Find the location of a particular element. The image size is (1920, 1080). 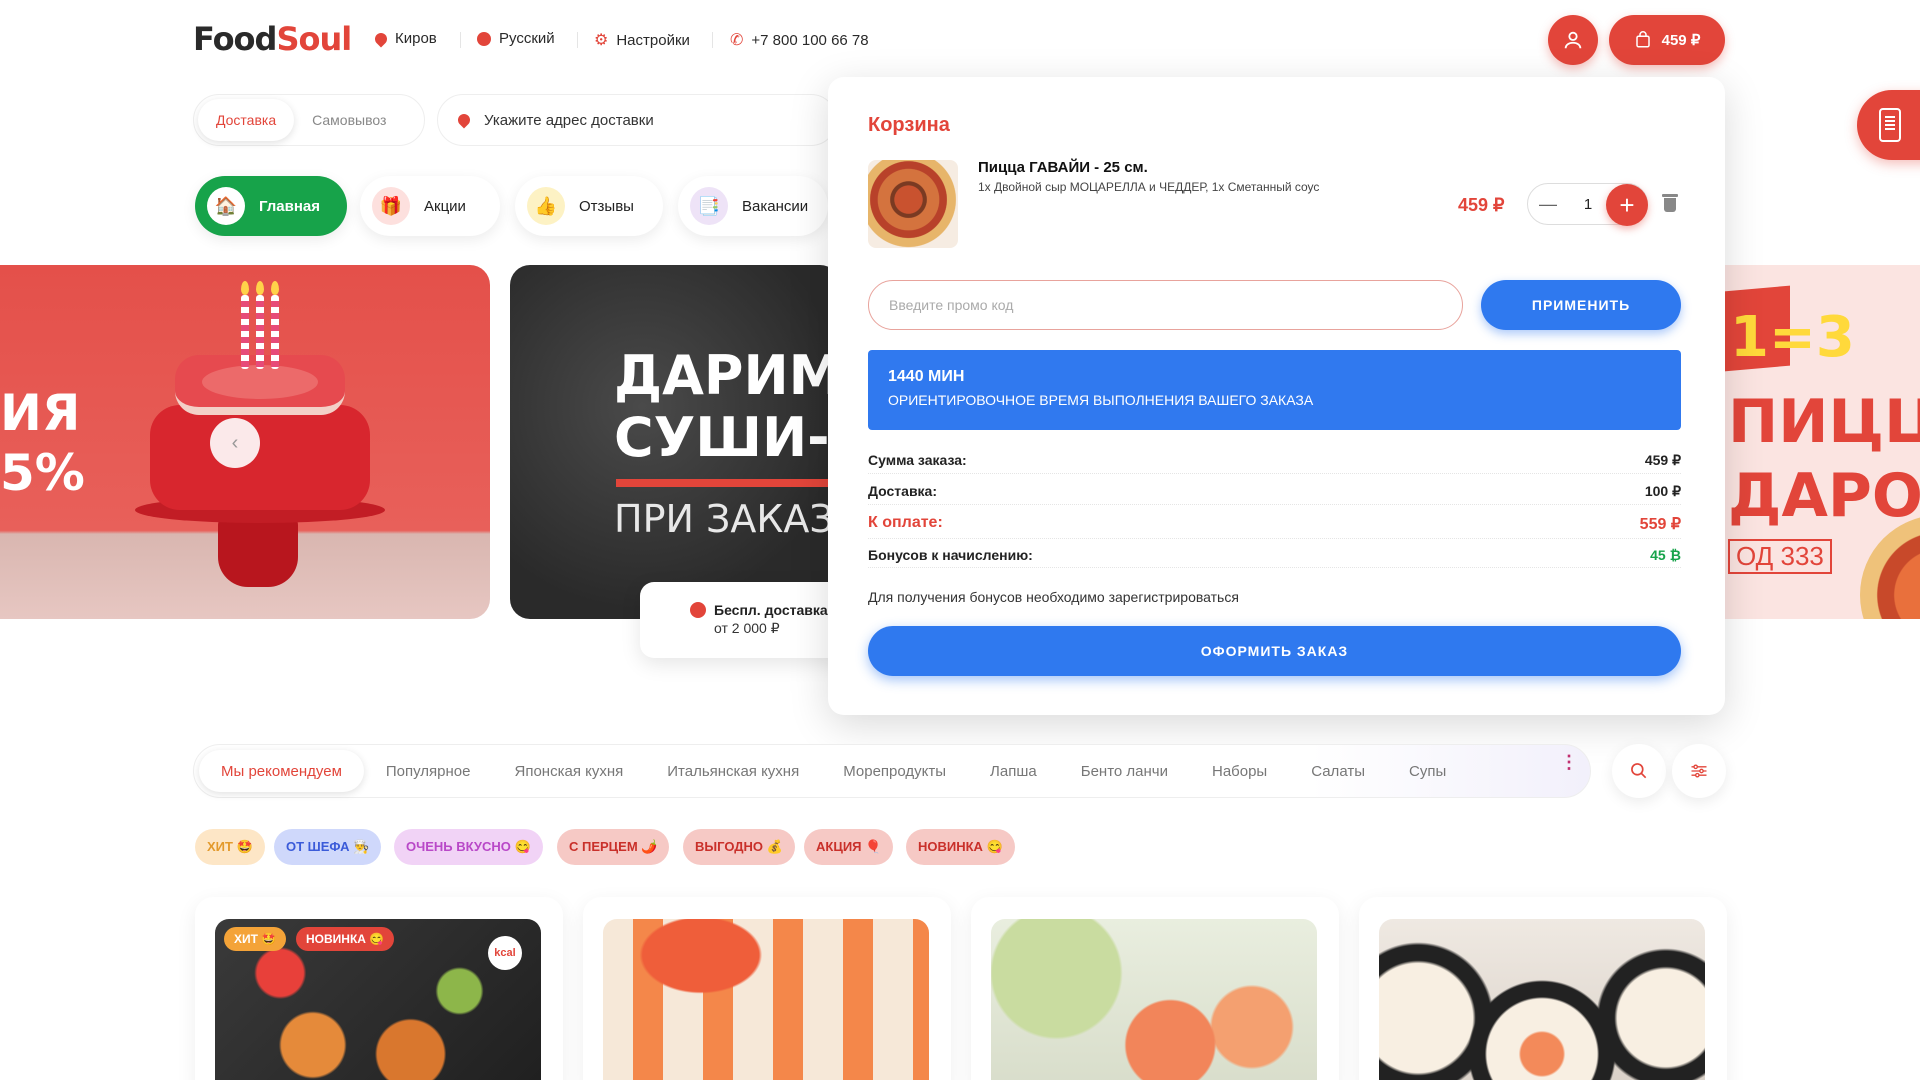

nav-reviews: 👍 Отзывы is located at coordinates (589, 206).